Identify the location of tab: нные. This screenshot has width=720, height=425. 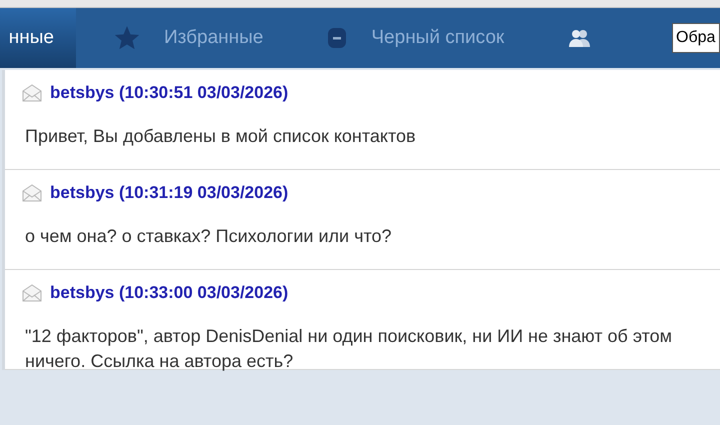
(38, 38).